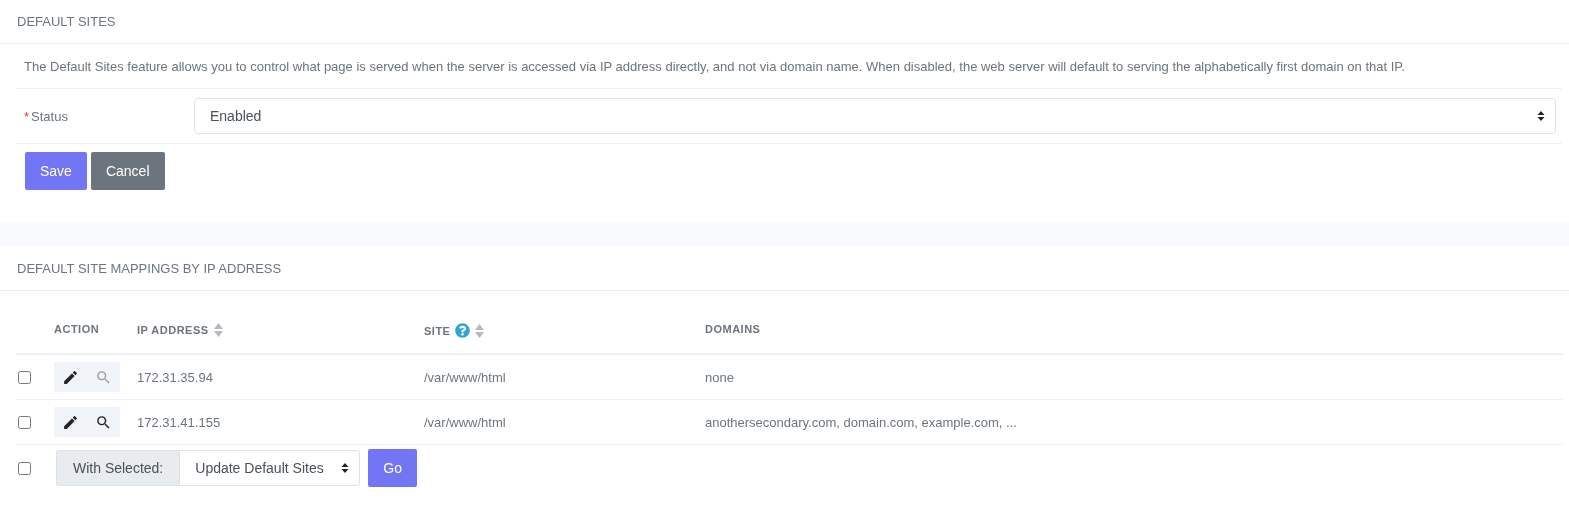  I want to click on table-cell-text: 172.31.41.155, so click(179, 422).